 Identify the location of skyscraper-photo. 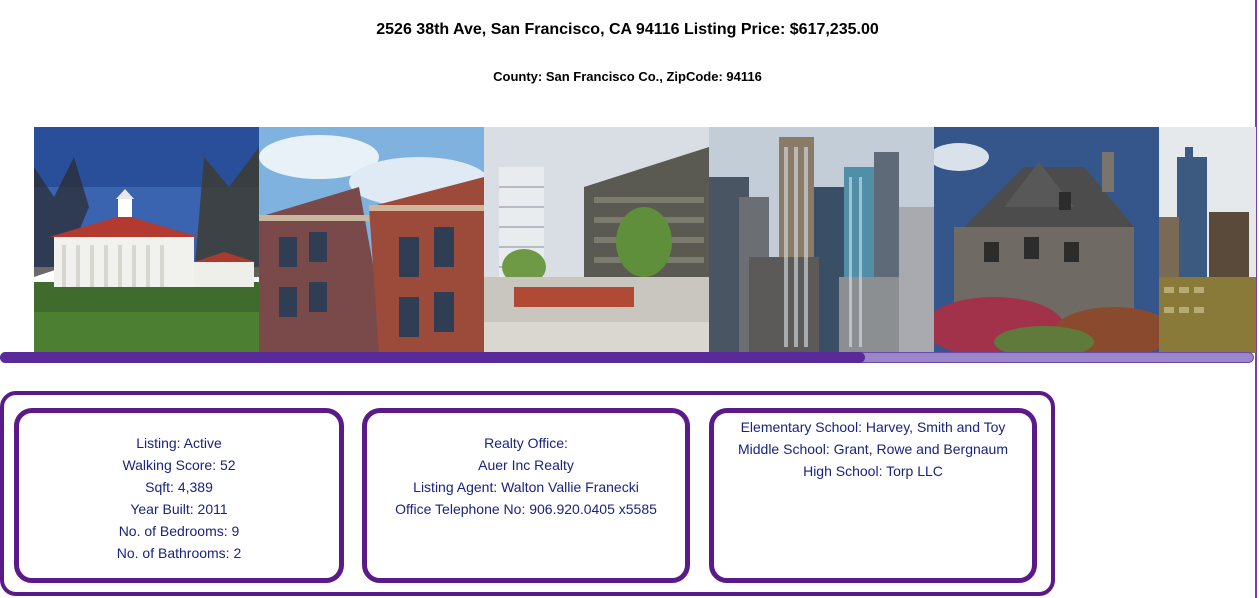
(1207, 240).